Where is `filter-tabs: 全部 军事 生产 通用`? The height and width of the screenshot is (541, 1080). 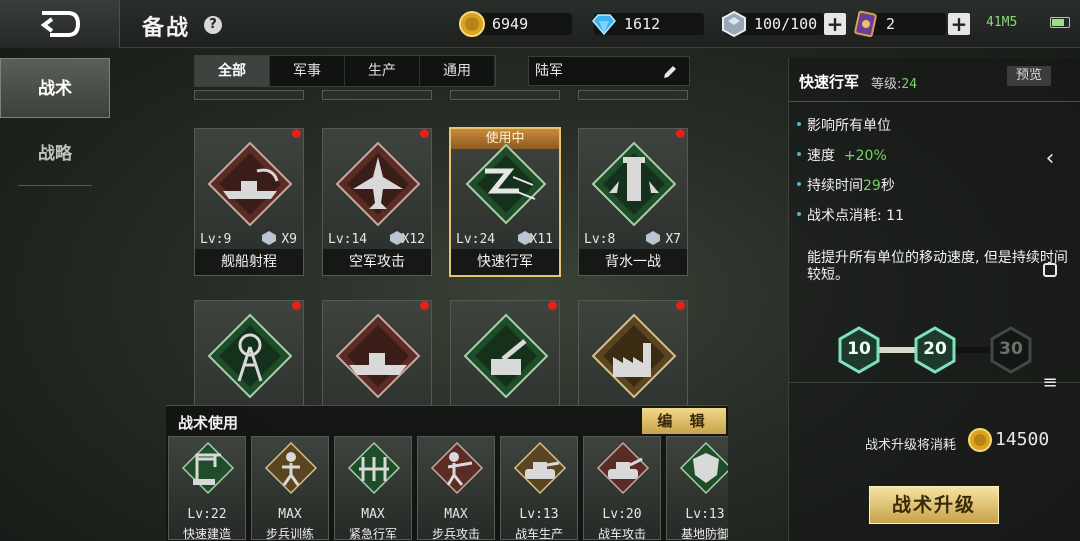
filter-tabs: 全部 军事 生产 通用 is located at coordinates (345, 71).